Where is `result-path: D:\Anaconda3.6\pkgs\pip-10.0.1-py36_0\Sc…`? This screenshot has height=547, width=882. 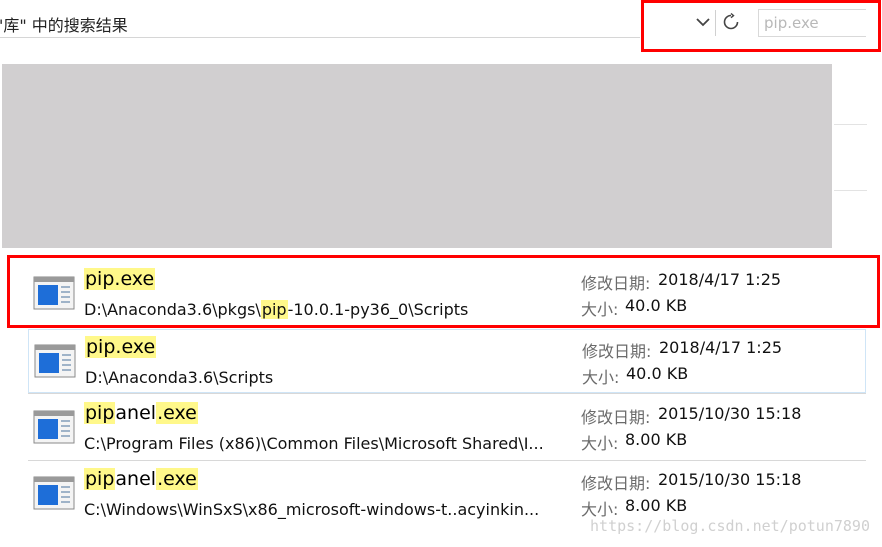
result-path: D:\Anaconda3.6\pkgs\pip-10.0.1-py36_0\Sc… is located at coordinates (276, 309).